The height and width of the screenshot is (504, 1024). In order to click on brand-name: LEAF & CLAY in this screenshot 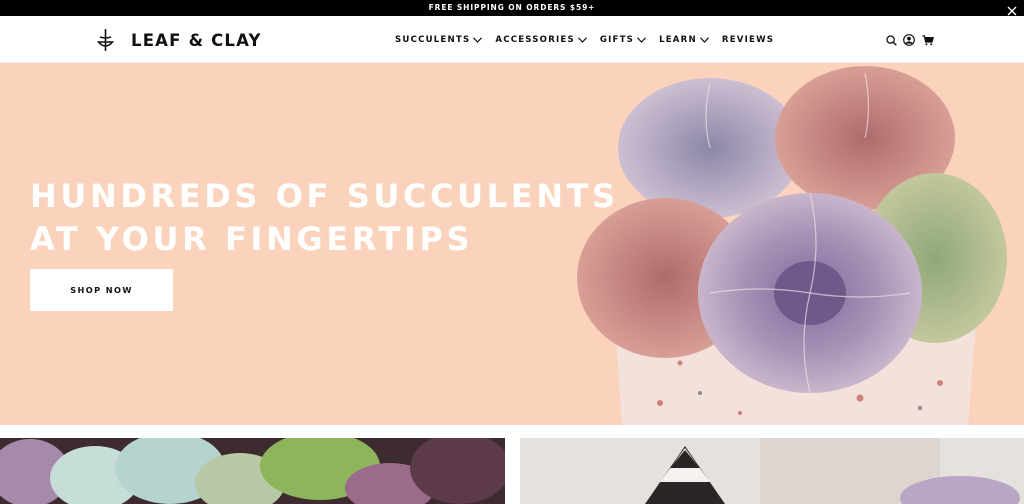, I will do `click(196, 40)`.